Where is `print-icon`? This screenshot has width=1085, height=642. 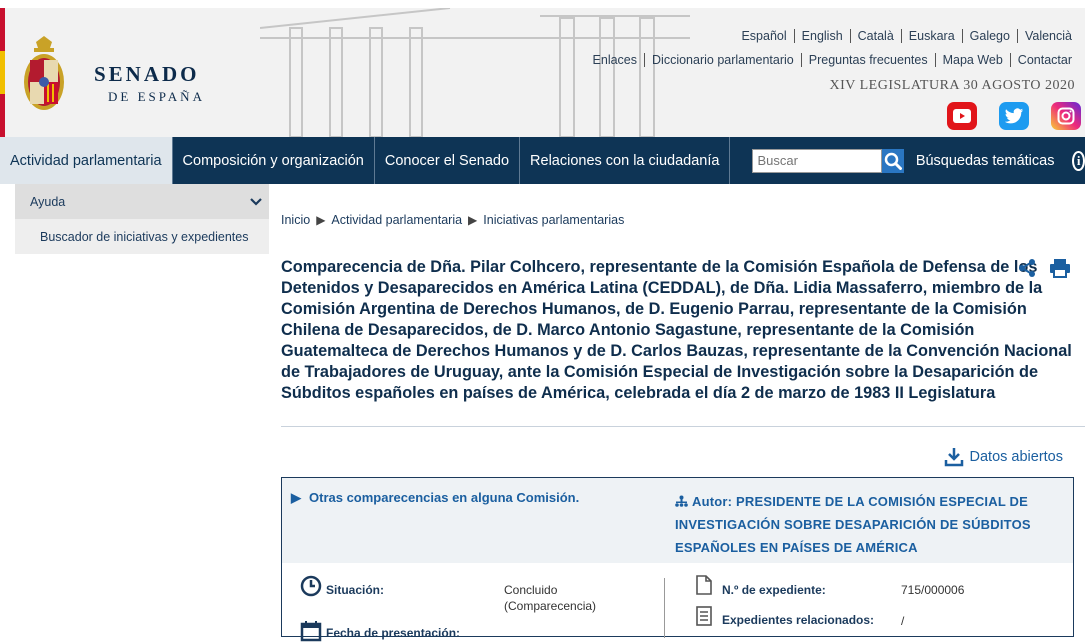 print-icon is located at coordinates (1060, 268).